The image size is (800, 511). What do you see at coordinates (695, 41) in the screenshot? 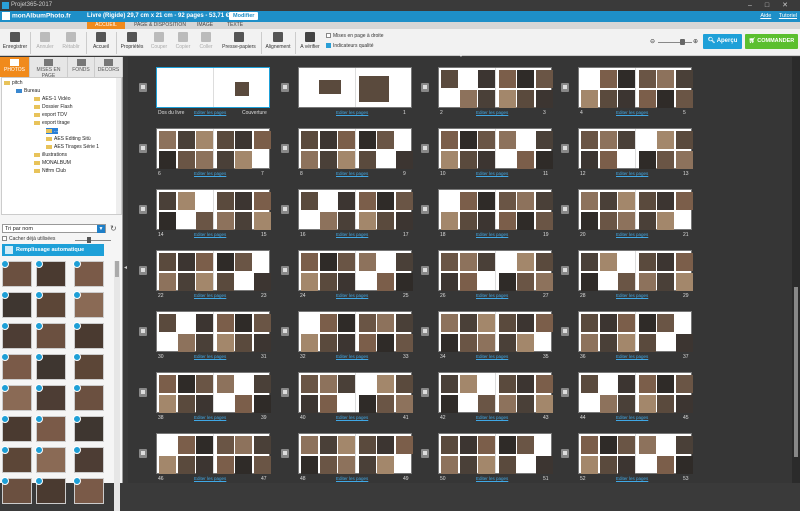
I see `zoom-in-icon: ⊕` at bounding box center [695, 41].